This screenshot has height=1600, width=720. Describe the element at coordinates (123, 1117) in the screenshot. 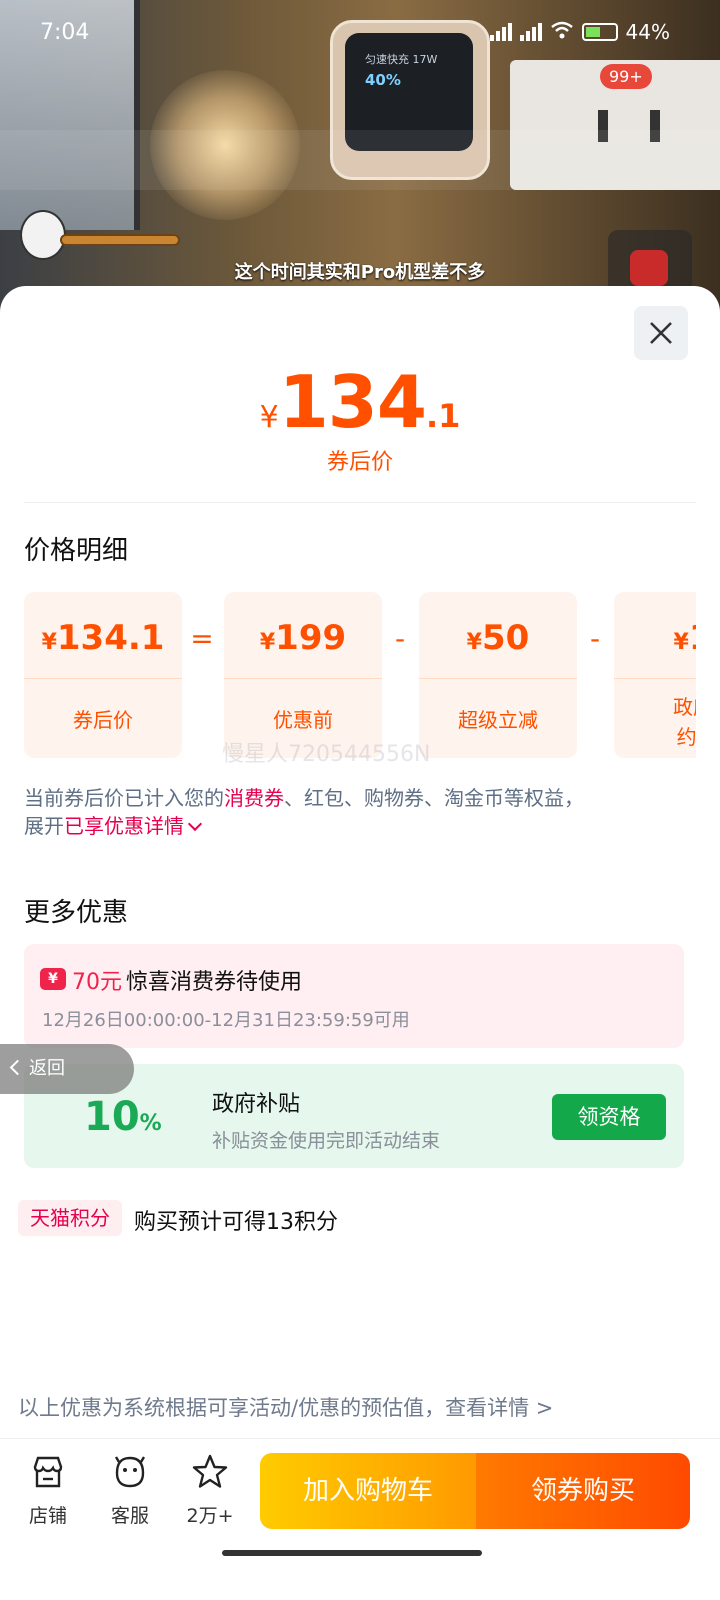

I see `subsidy-percent: 10%` at that location.